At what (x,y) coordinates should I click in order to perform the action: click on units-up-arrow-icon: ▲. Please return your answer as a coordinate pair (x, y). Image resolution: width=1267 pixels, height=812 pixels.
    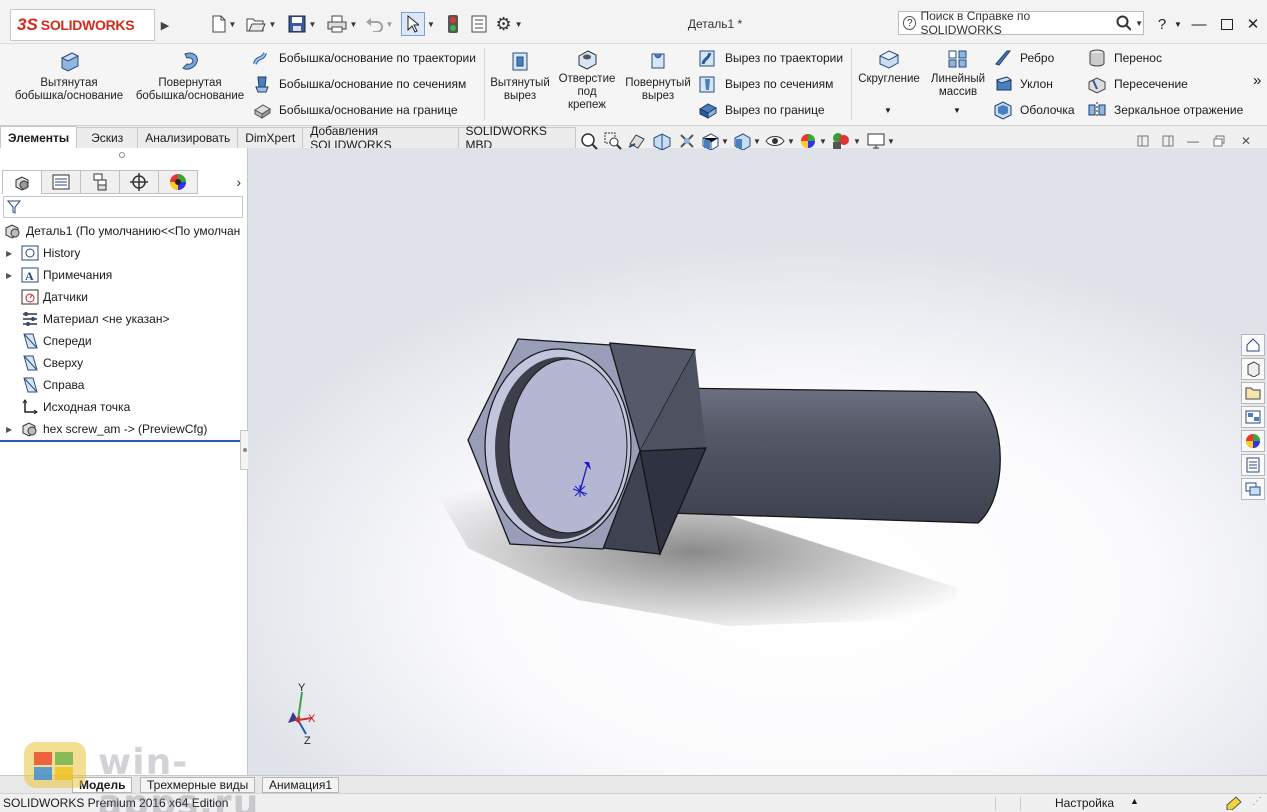
    Looking at the image, I should click on (1134, 801).